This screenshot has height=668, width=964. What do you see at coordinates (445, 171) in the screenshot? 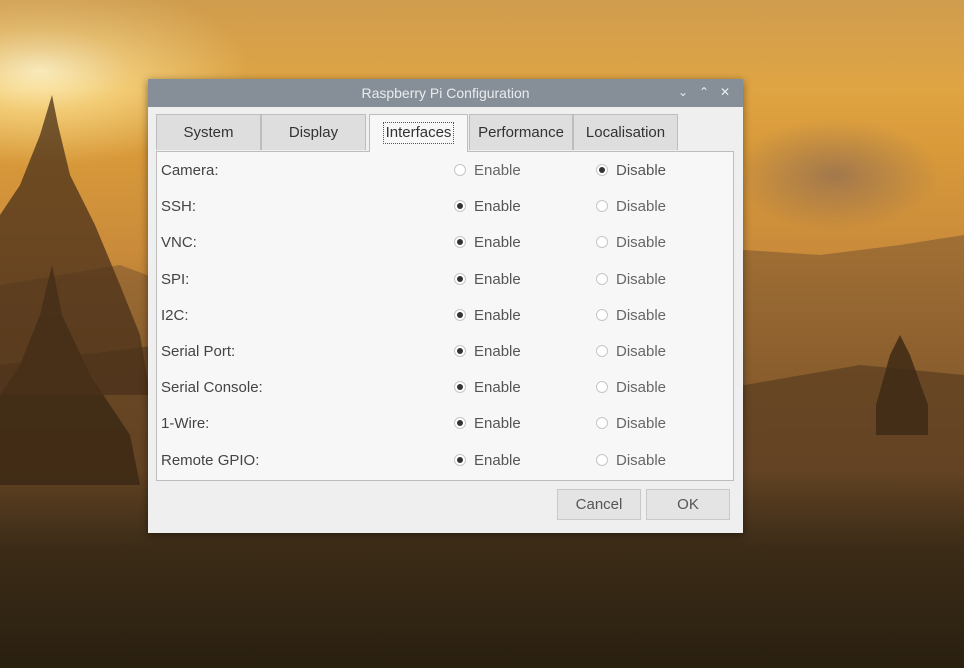
I see `interface-row: Camera: Enable Disable` at bounding box center [445, 171].